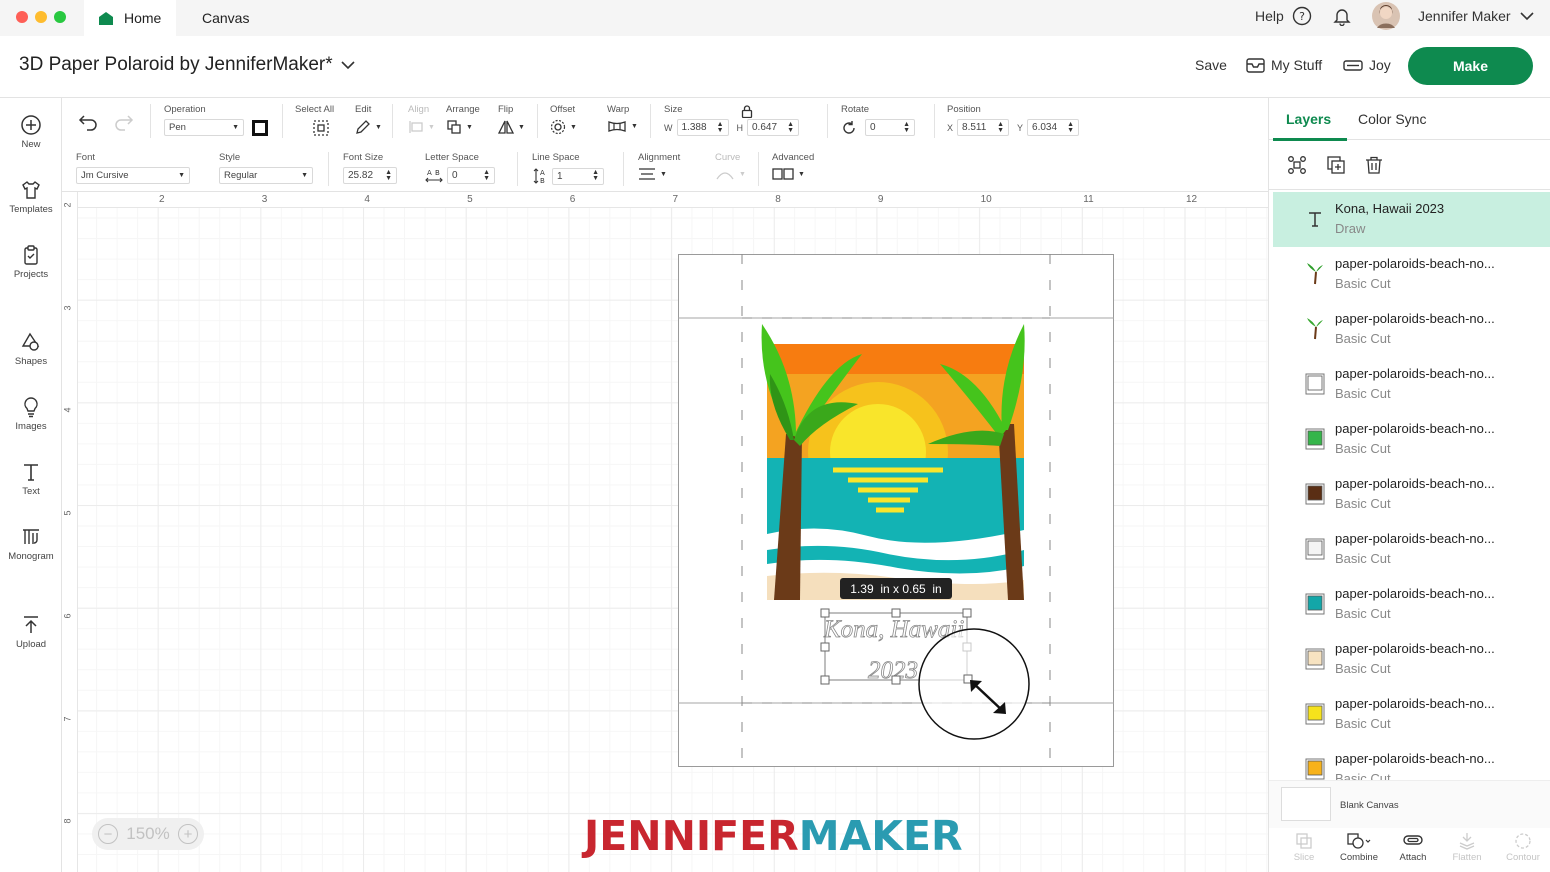 This screenshot has width=1550, height=872. I want to click on height-label: H, so click(740, 127).